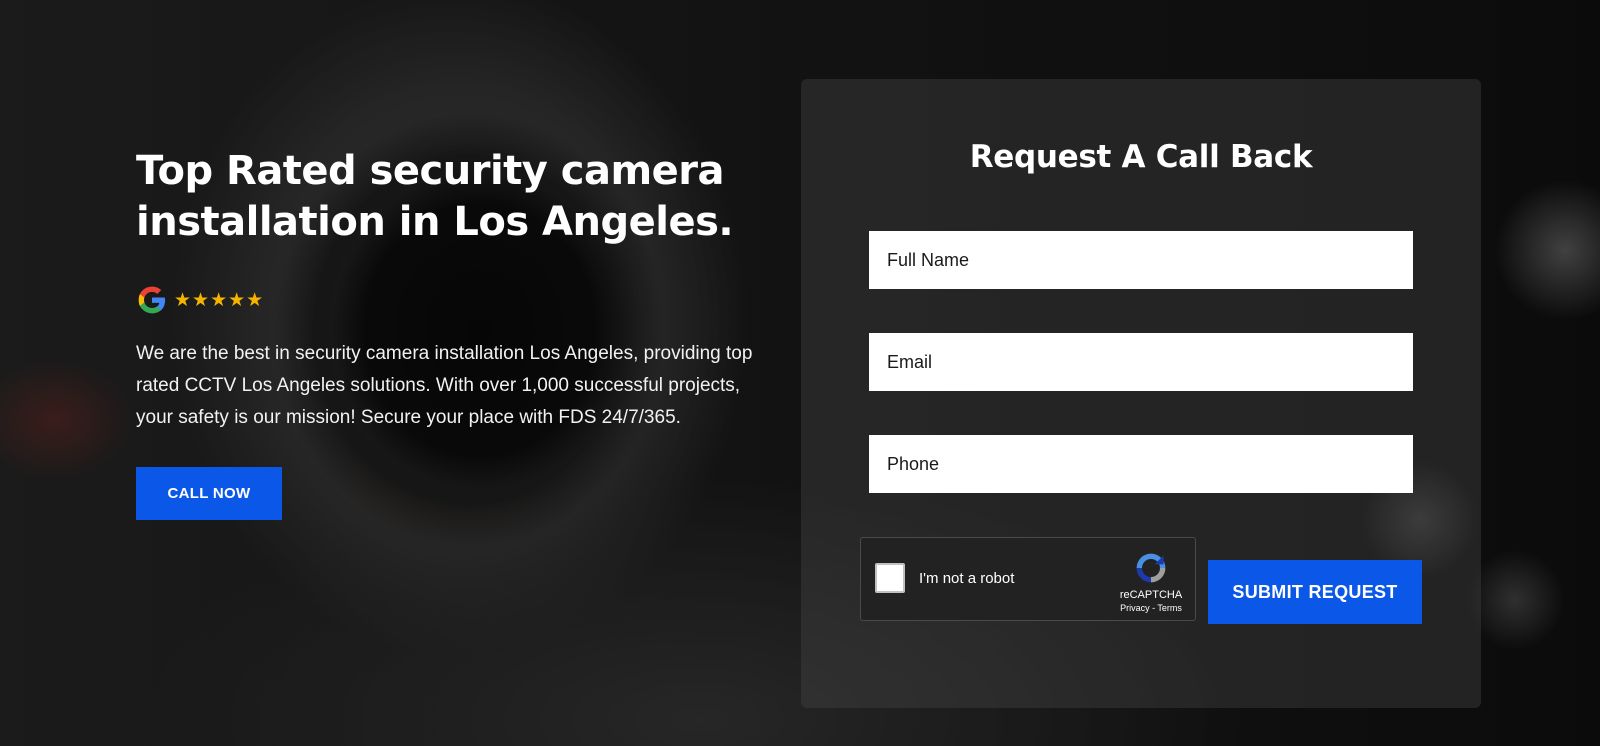 Image resolution: width=1600 pixels, height=746 pixels. What do you see at coordinates (1141, 362) in the screenshot?
I see `email-input` at bounding box center [1141, 362].